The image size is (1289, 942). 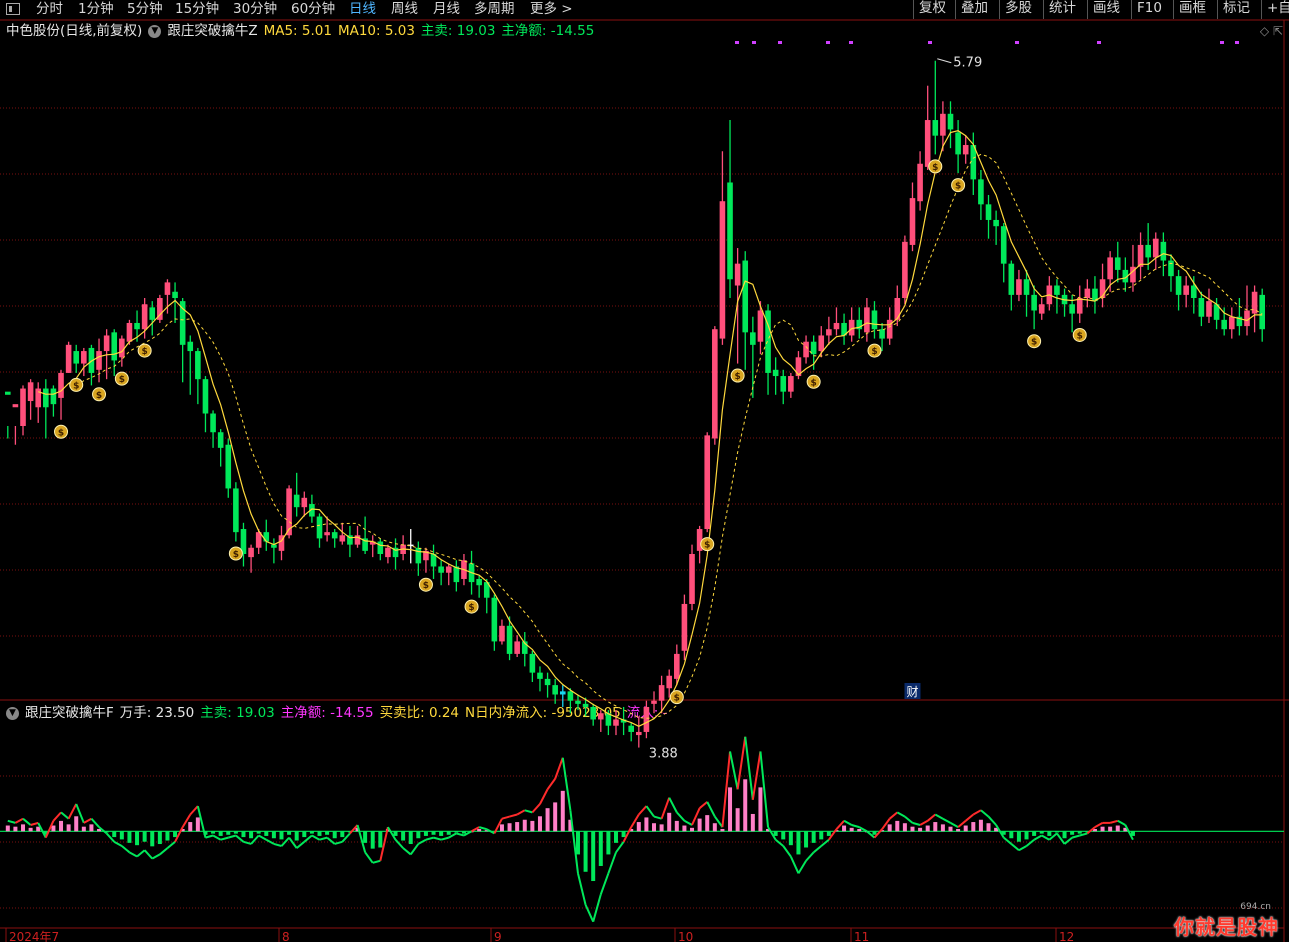 I want to click on high-price-label: 5.79, so click(x=967, y=63).